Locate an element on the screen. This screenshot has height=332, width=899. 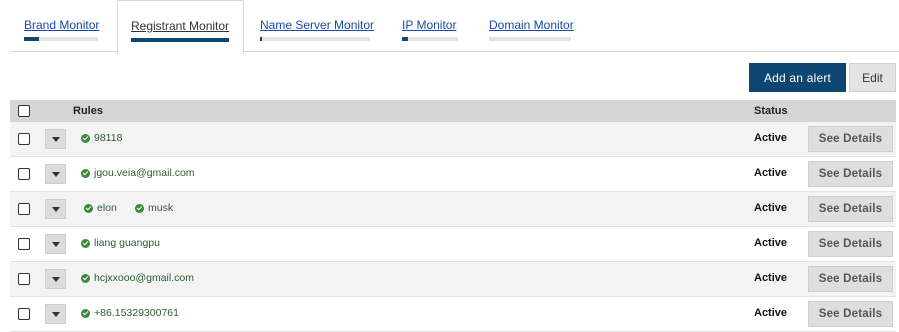
table-row: +86.15329300761 Active See Details is located at coordinates (453, 314).